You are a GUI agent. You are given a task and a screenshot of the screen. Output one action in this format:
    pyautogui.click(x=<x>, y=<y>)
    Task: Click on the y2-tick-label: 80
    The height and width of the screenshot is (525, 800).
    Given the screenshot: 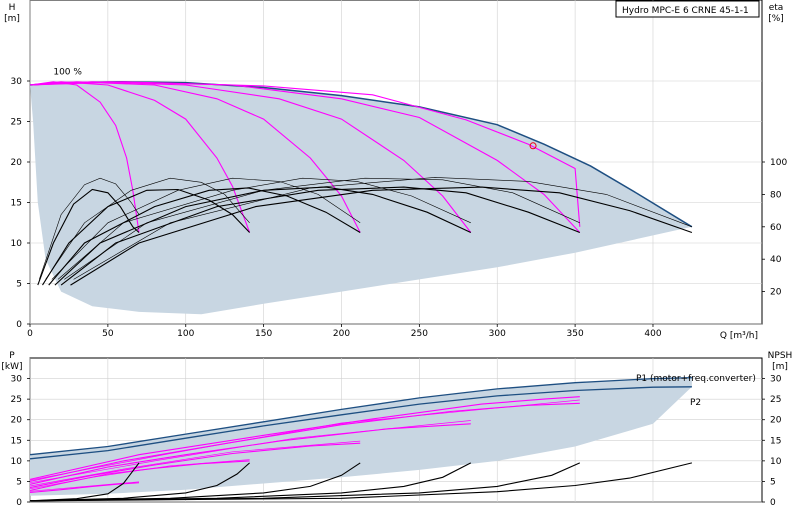 What is the action you would take?
    pyautogui.click(x=776, y=195)
    